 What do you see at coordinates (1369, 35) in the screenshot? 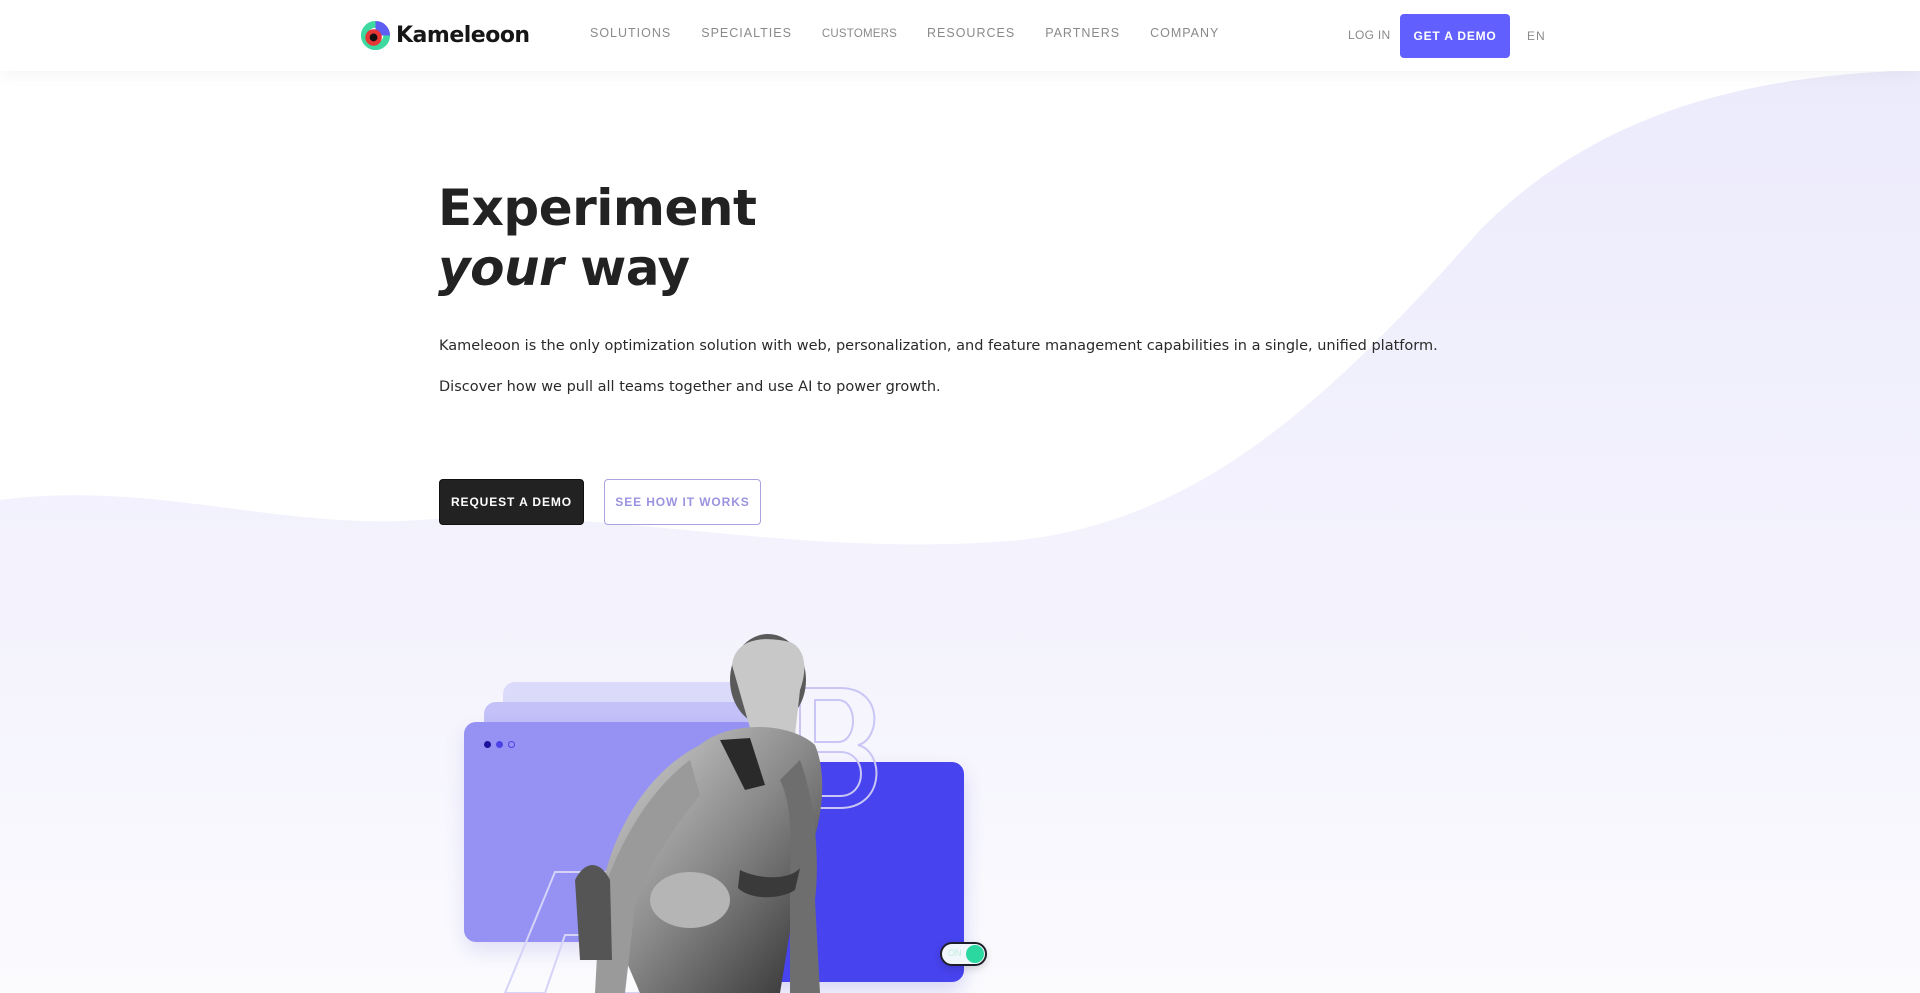
I see `login-link: LOG IN` at bounding box center [1369, 35].